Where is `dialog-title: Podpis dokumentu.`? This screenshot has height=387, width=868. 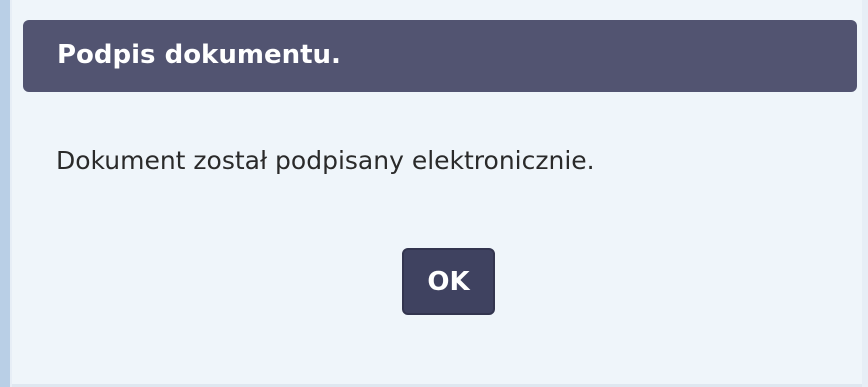 dialog-title: Podpis dokumentu. is located at coordinates (199, 55).